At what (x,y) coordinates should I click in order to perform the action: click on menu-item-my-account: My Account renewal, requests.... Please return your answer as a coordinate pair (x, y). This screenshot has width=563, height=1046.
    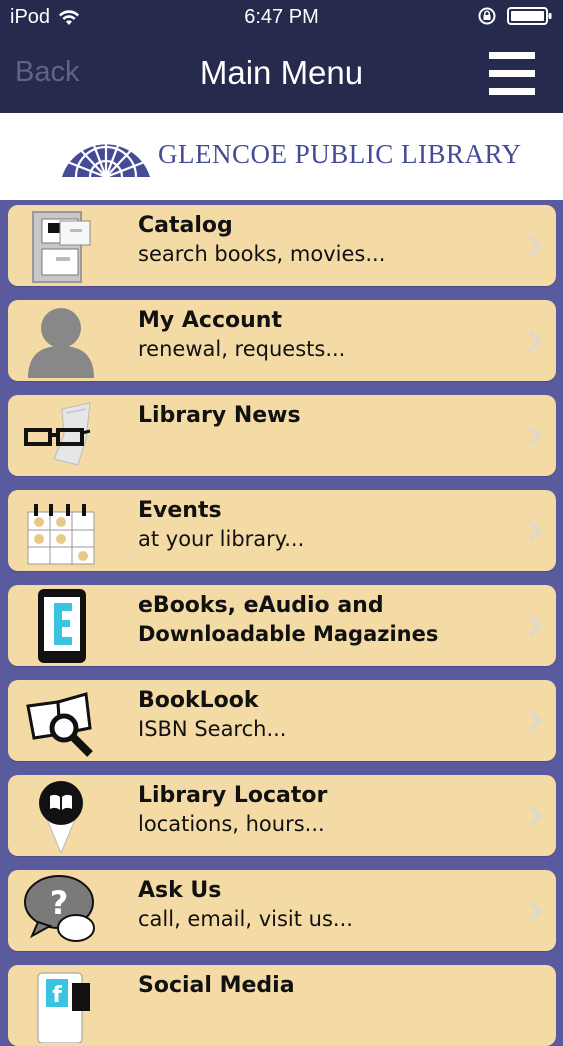
    Looking at the image, I should click on (282, 340).